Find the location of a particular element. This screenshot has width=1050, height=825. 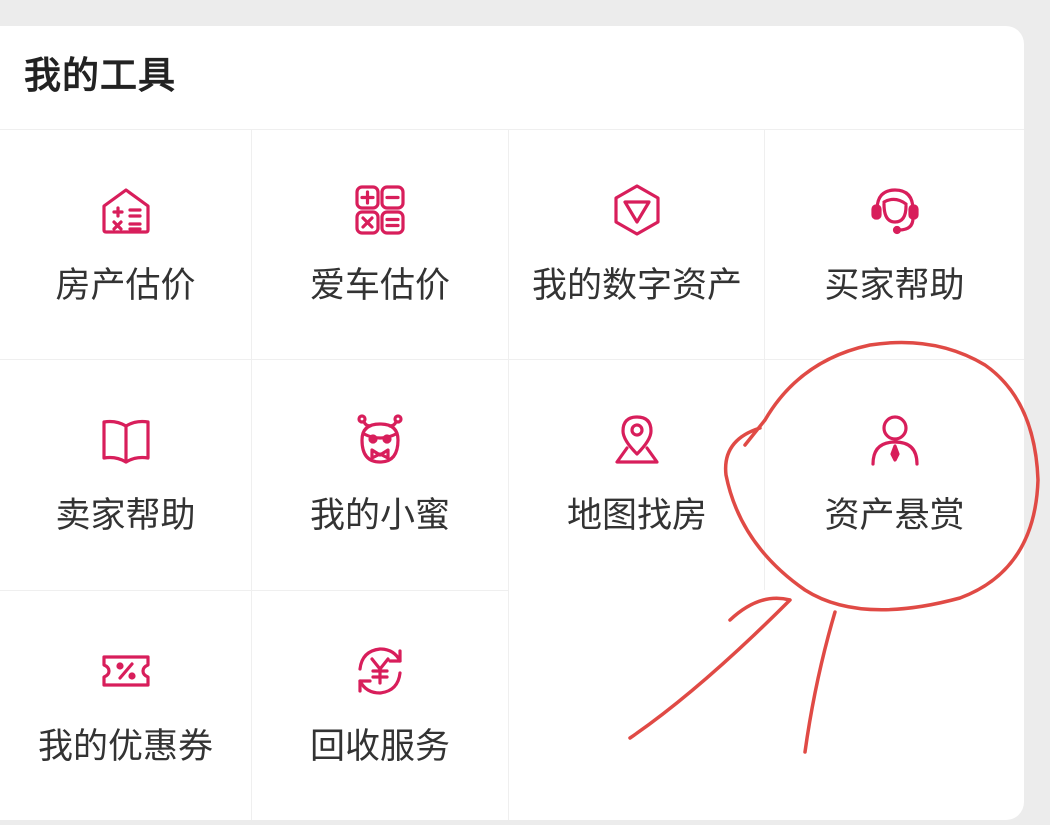

tool-label: 卖家帮助 is located at coordinates (125, 516).